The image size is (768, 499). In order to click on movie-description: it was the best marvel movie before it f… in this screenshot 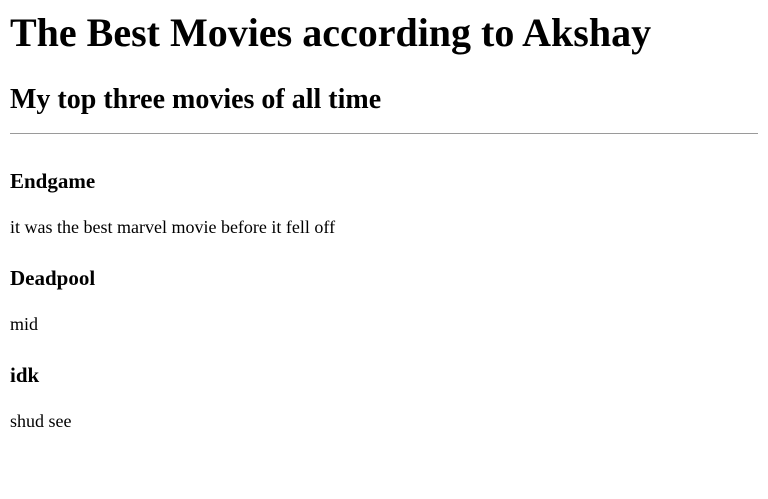, I will do `click(173, 227)`.